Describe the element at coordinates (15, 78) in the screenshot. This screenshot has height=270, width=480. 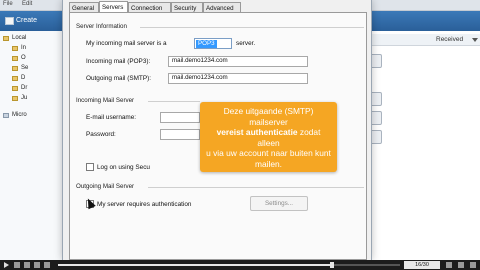
I see `deleted-icon` at that location.